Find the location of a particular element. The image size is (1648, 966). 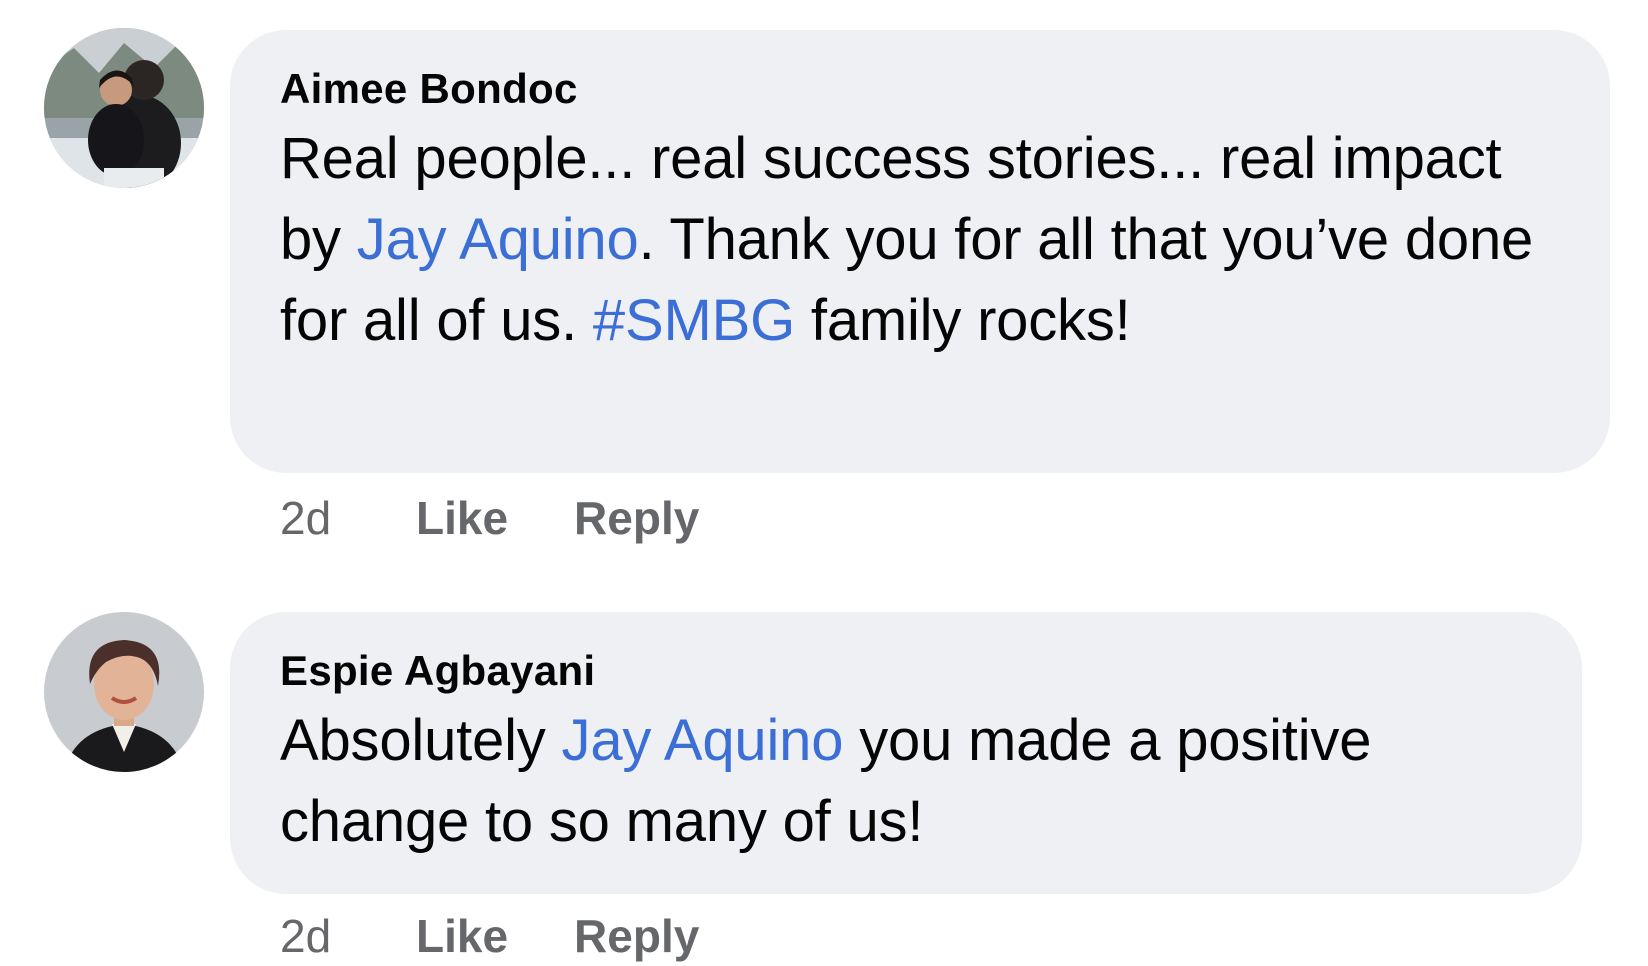

hashtag-link: #SMBG is located at coordinates (694, 320).